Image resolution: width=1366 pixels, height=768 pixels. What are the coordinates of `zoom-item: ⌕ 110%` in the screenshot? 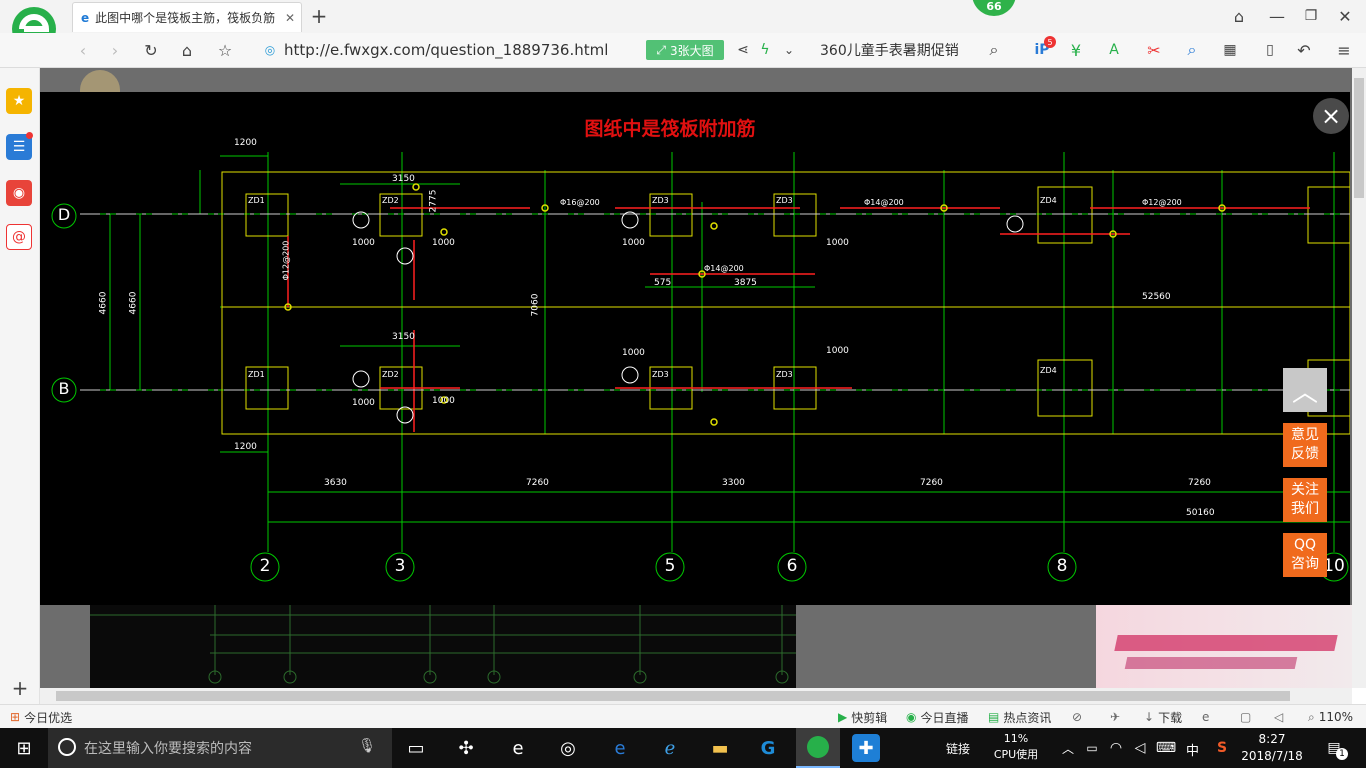 It's located at (1330, 717).